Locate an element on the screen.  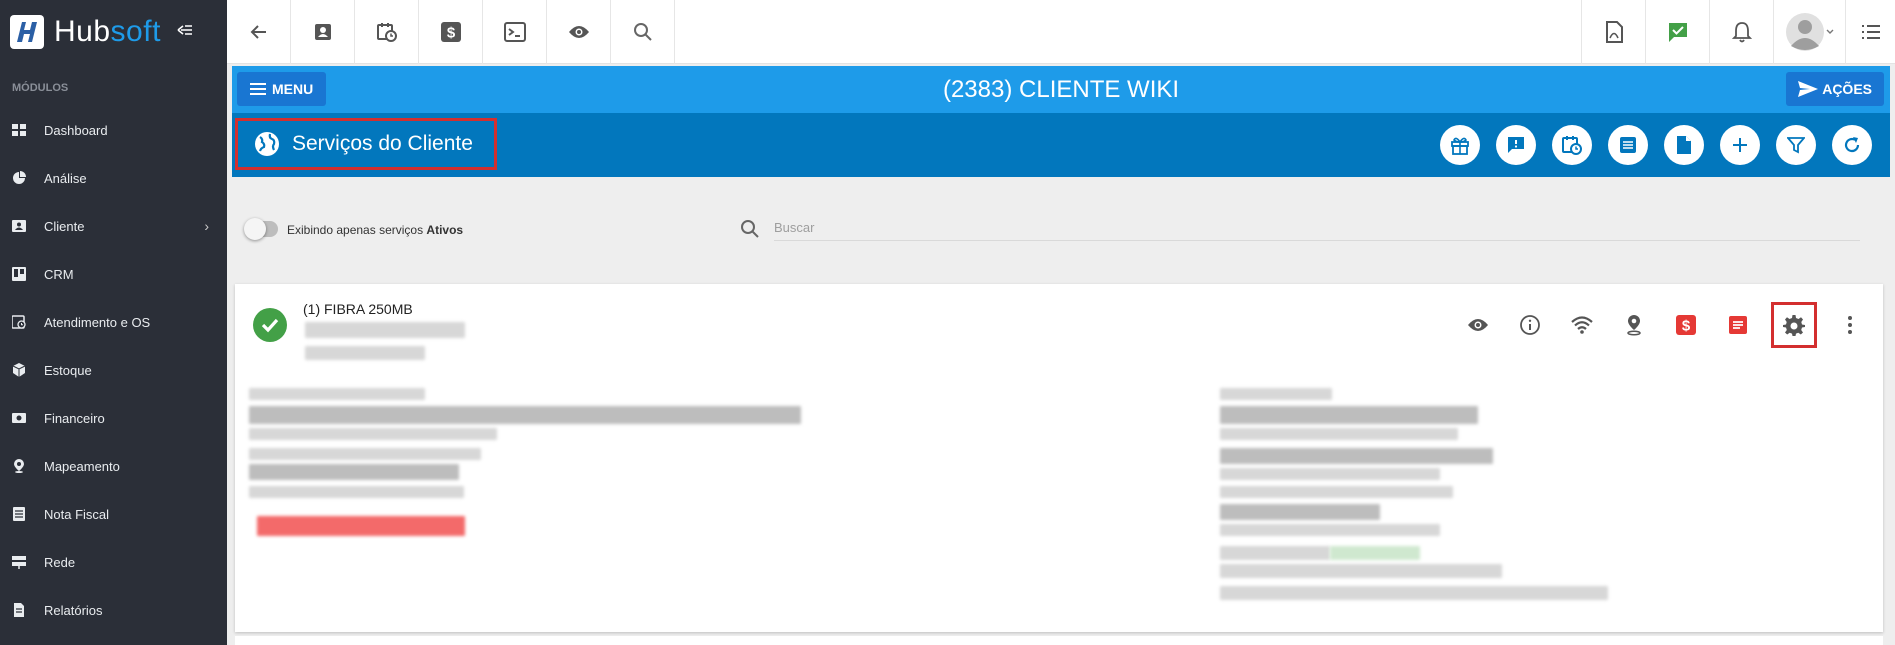
search-icon is located at coordinates (750, 229).